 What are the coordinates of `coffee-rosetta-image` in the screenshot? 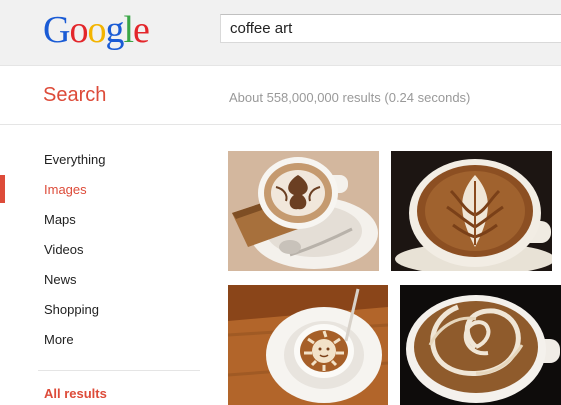 It's located at (471, 211).